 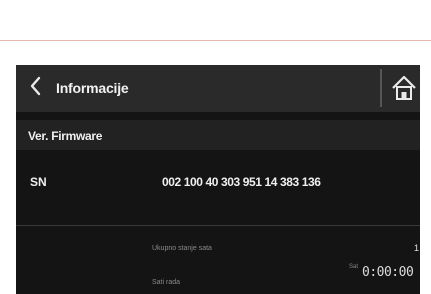 What do you see at coordinates (215, 40) in the screenshot?
I see `top-divider` at bounding box center [215, 40].